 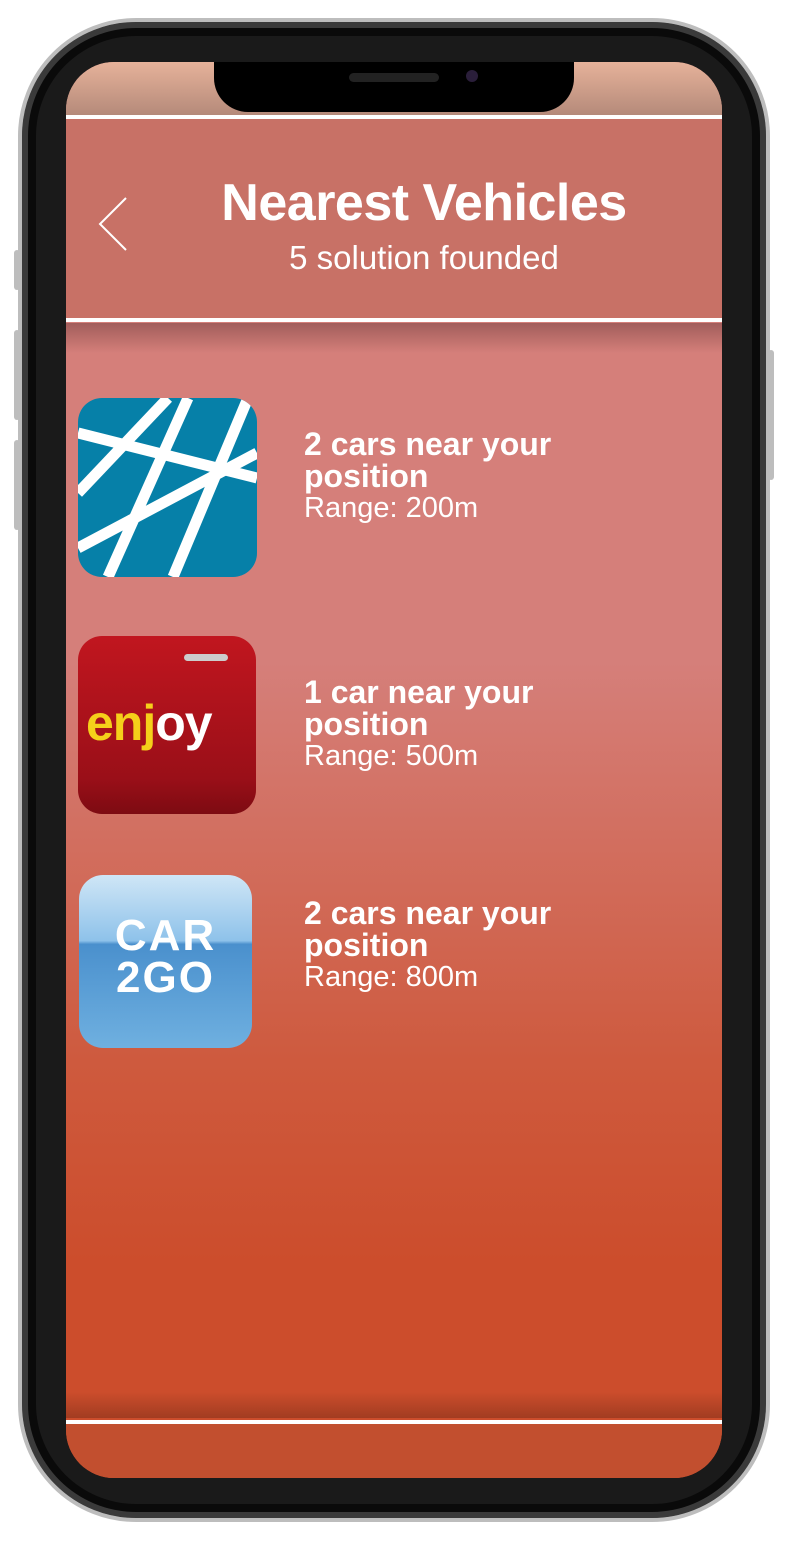 What do you see at coordinates (167, 487) in the screenshot?
I see `sharengo-logo` at bounding box center [167, 487].